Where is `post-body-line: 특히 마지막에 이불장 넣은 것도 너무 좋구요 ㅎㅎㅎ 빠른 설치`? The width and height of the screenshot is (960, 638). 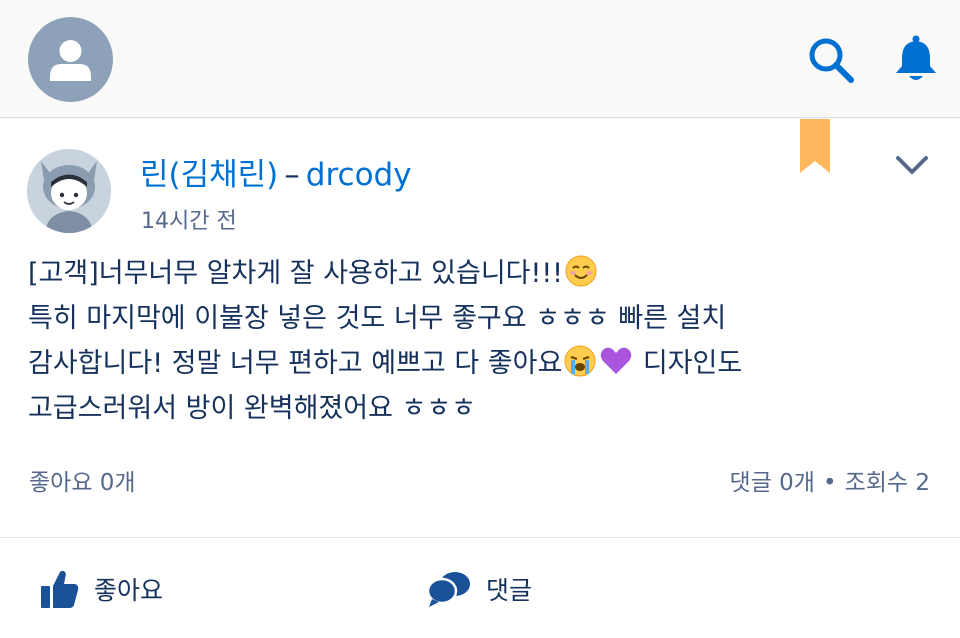
post-body-line: 특히 마지막에 이불장 넣은 것도 너무 좋구요 ㅎㅎㅎ 빠른 설치 is located at coordinates (478, 318).